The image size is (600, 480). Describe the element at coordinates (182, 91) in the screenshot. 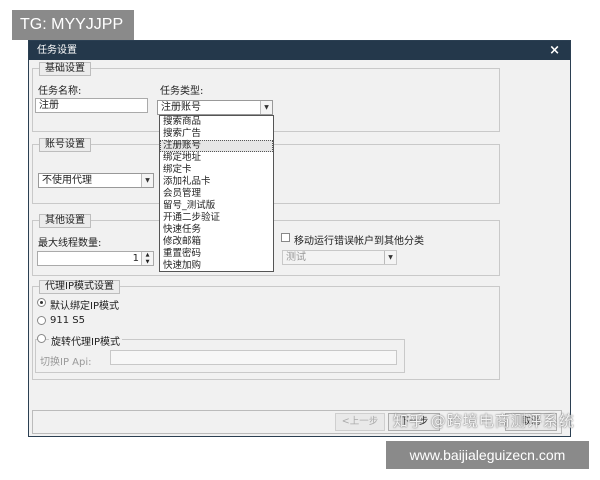

I see `task-type-label: 任务类型:` at that location.